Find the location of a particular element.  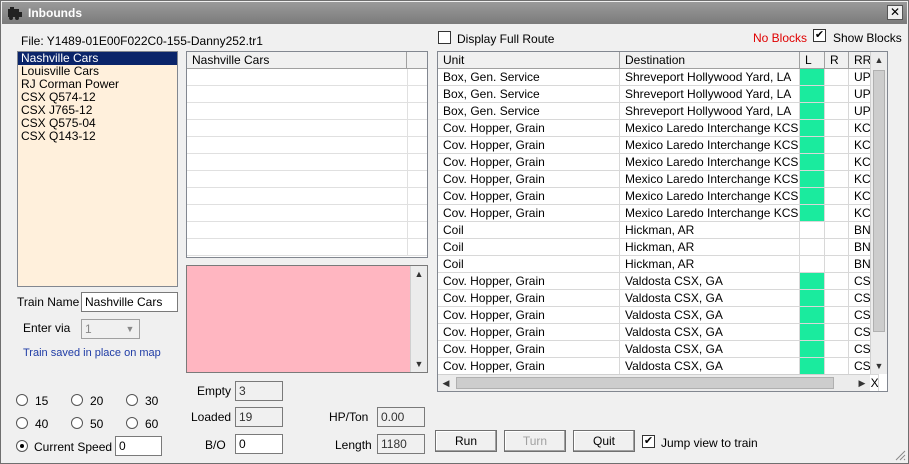

speed-option-label: 50 is located at coordinates (97, 424).